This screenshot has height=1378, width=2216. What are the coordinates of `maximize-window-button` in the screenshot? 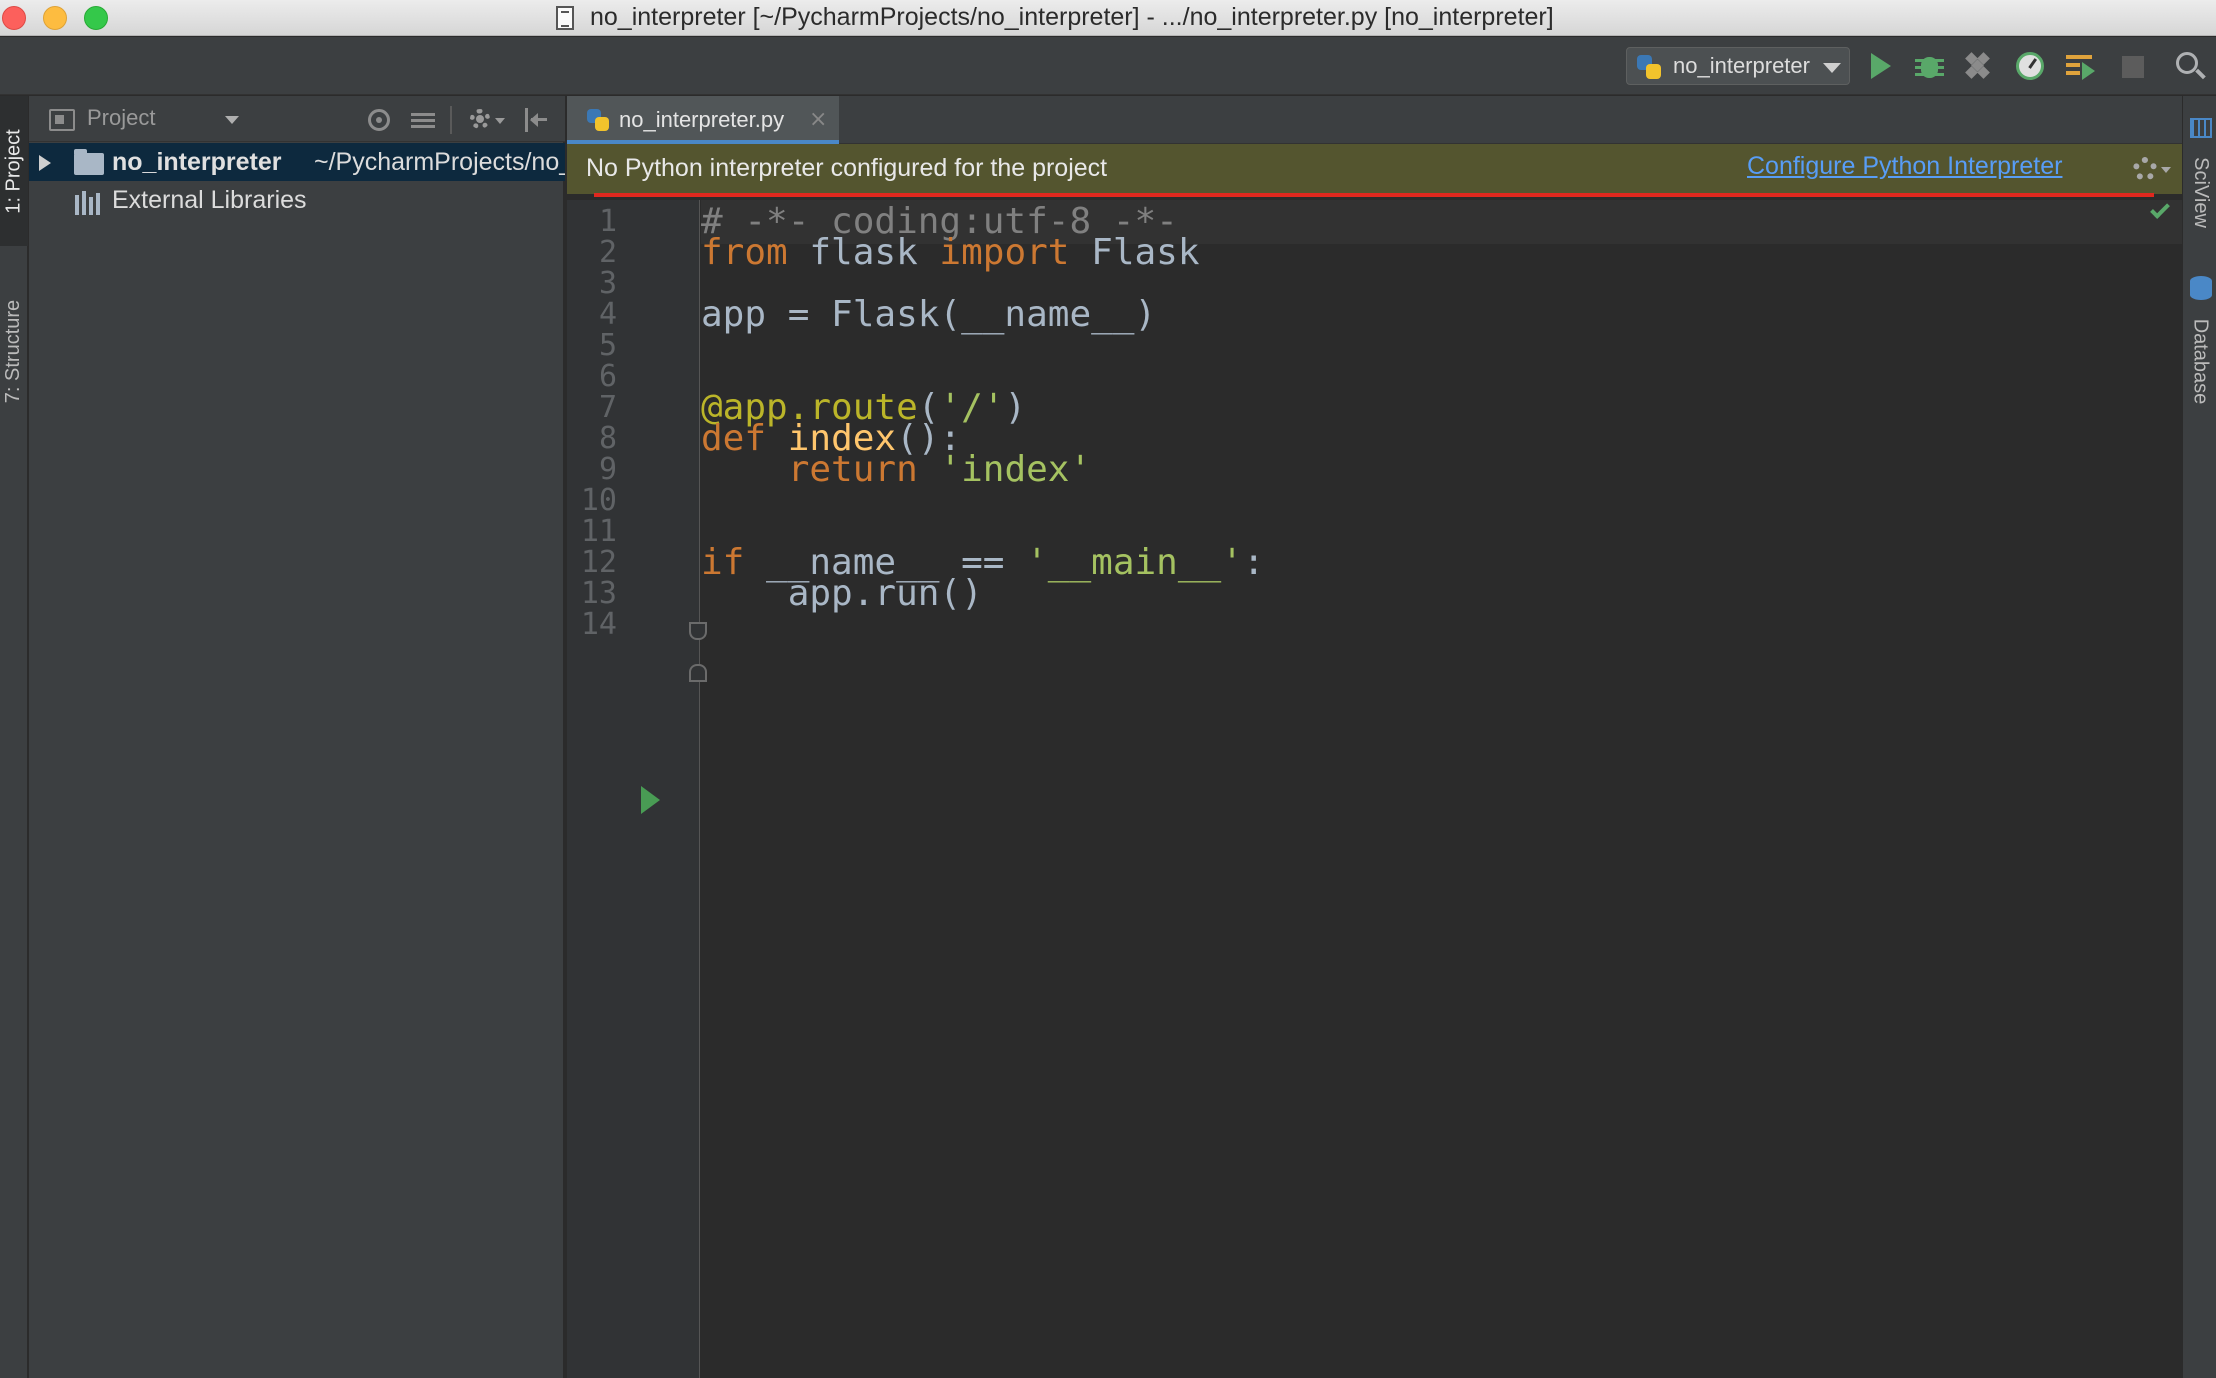 It's located at (96, 18).